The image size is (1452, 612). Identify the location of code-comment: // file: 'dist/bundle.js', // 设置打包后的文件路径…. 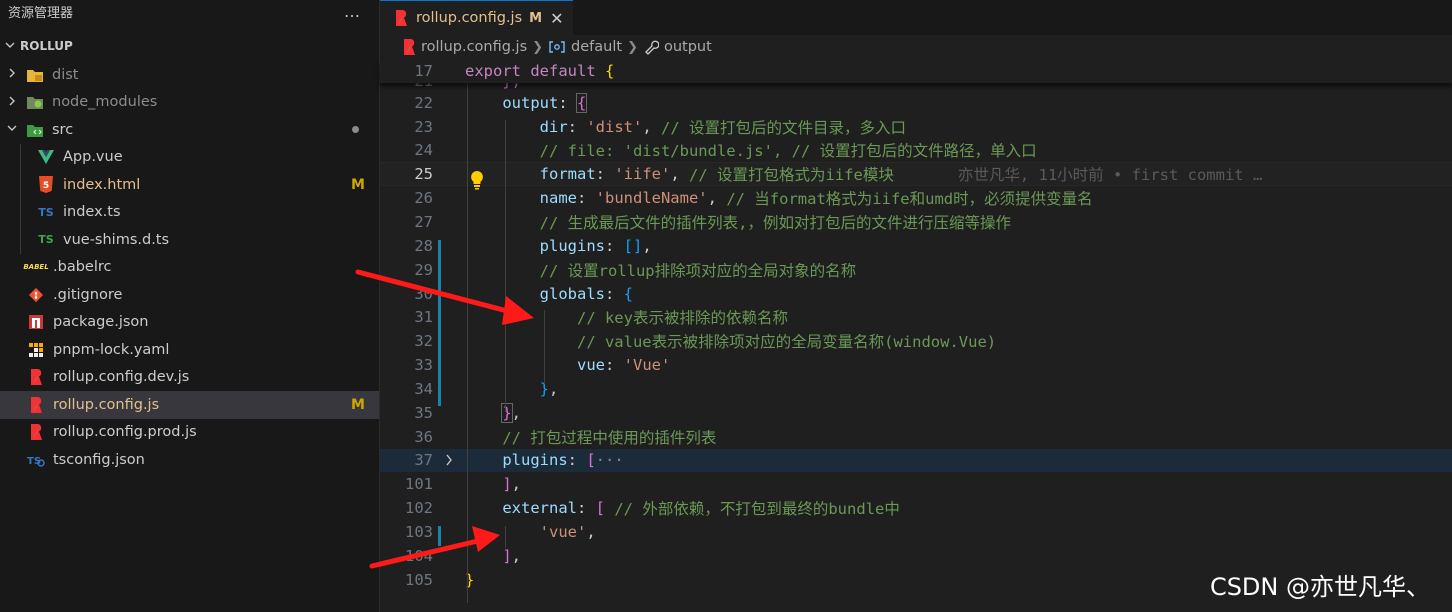
(788, 151).